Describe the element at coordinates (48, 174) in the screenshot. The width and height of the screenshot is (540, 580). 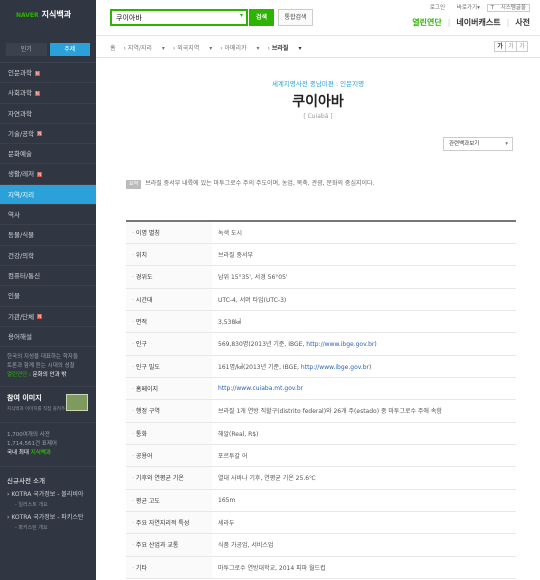
I see `sidebar-item: 생활/레저 N` at that location.